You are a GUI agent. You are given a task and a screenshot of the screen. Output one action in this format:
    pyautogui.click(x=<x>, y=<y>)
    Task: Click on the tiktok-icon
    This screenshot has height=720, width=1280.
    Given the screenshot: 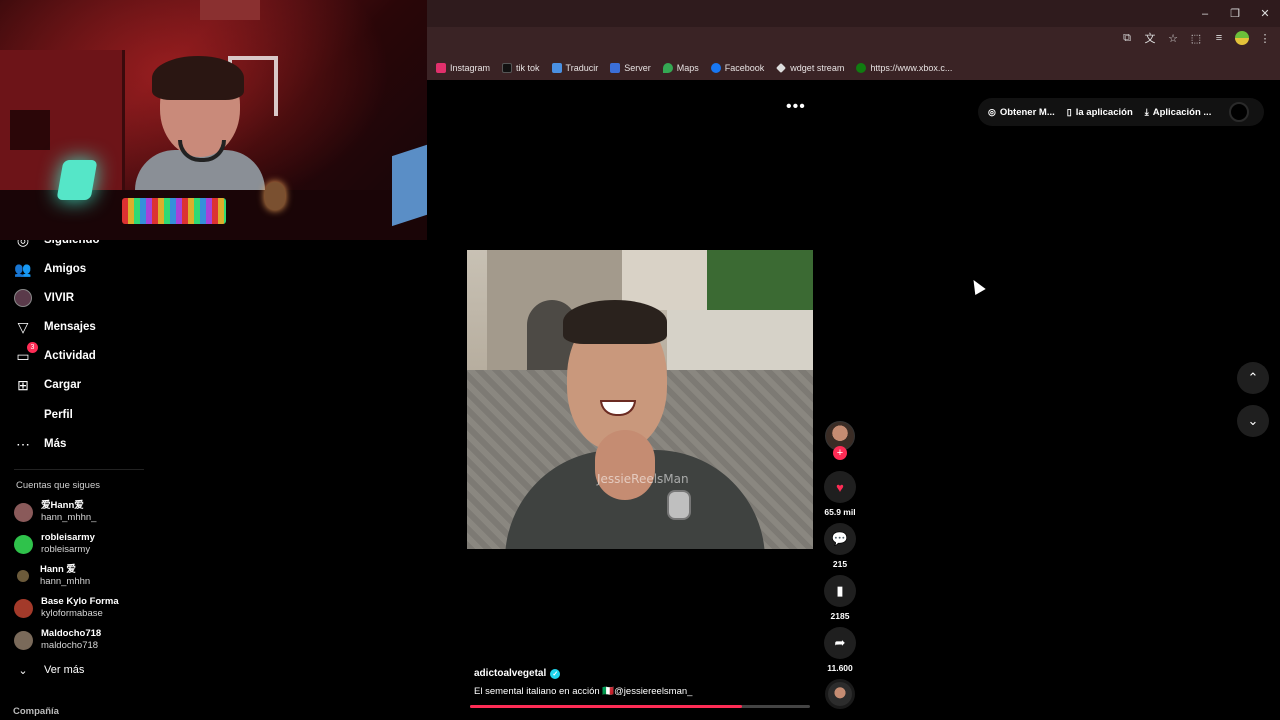 What is the action you would take?
    pyautogui.click(x=507, y=67)
    